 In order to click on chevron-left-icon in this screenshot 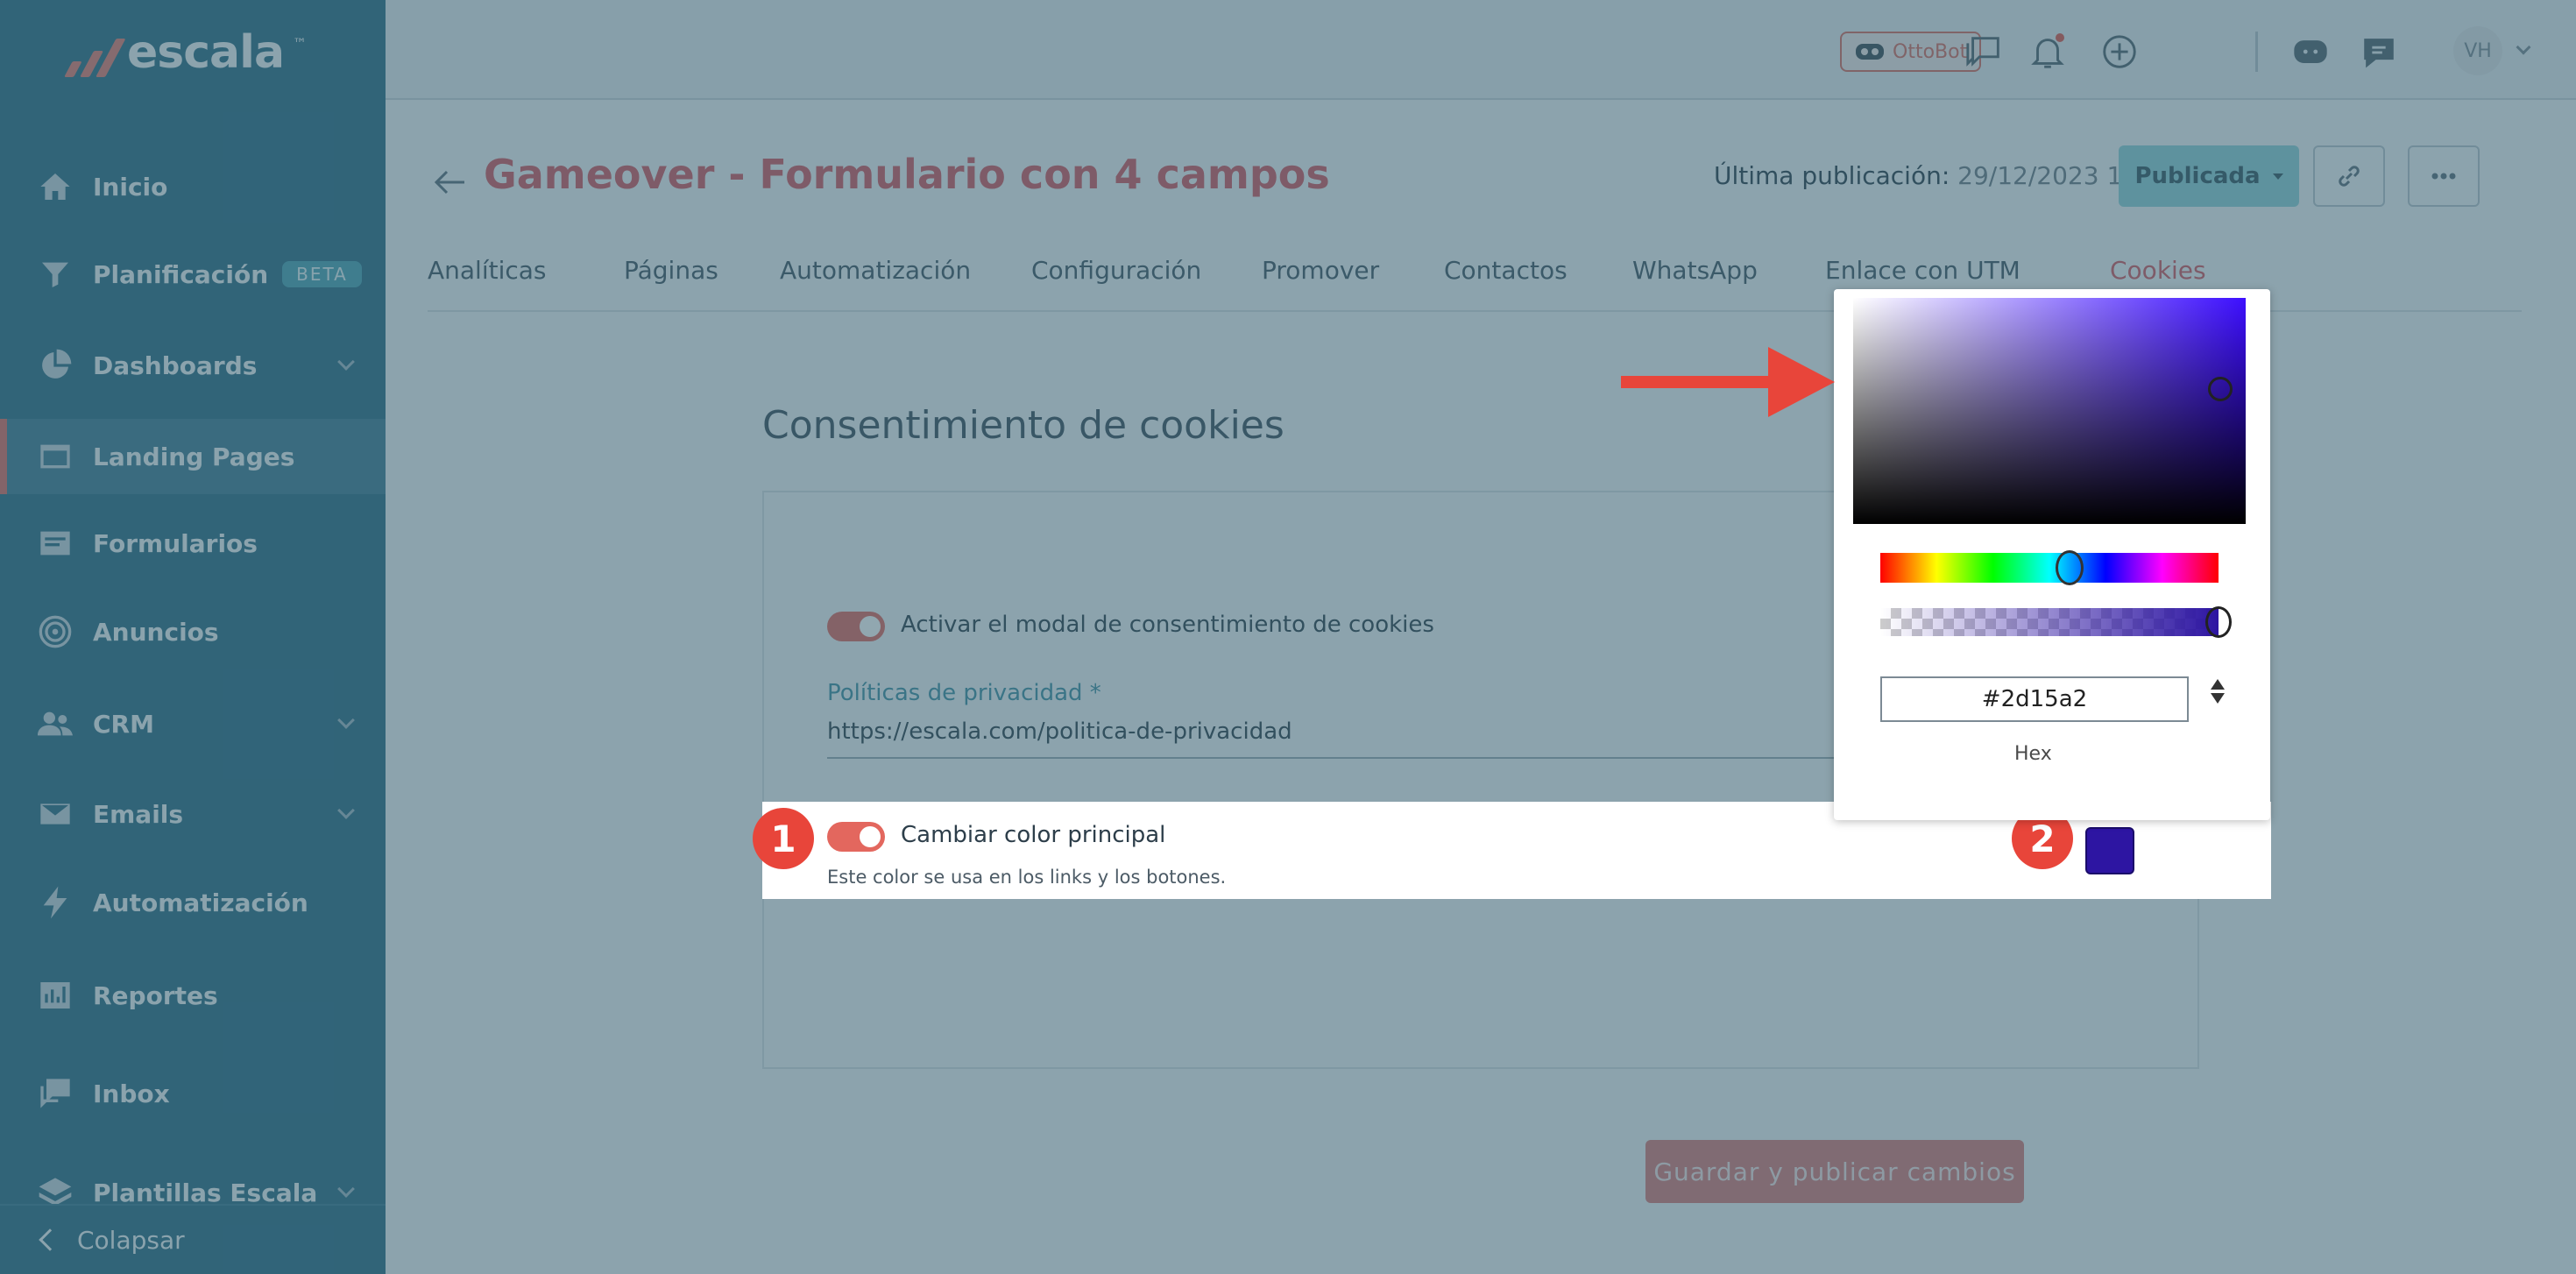, I will do `click(50, 1239)`.